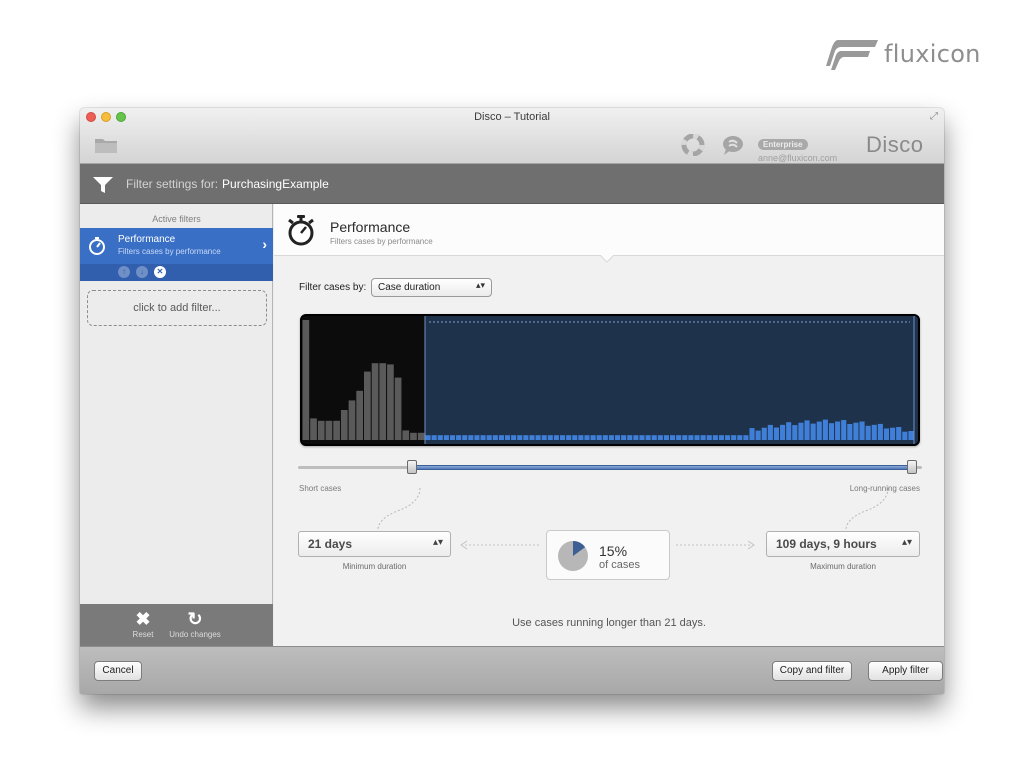 The image size is (1024, 768). Describe the element at coordinates (195, 619) in the screenshot. I see `undo-icon: ↻` at that location.